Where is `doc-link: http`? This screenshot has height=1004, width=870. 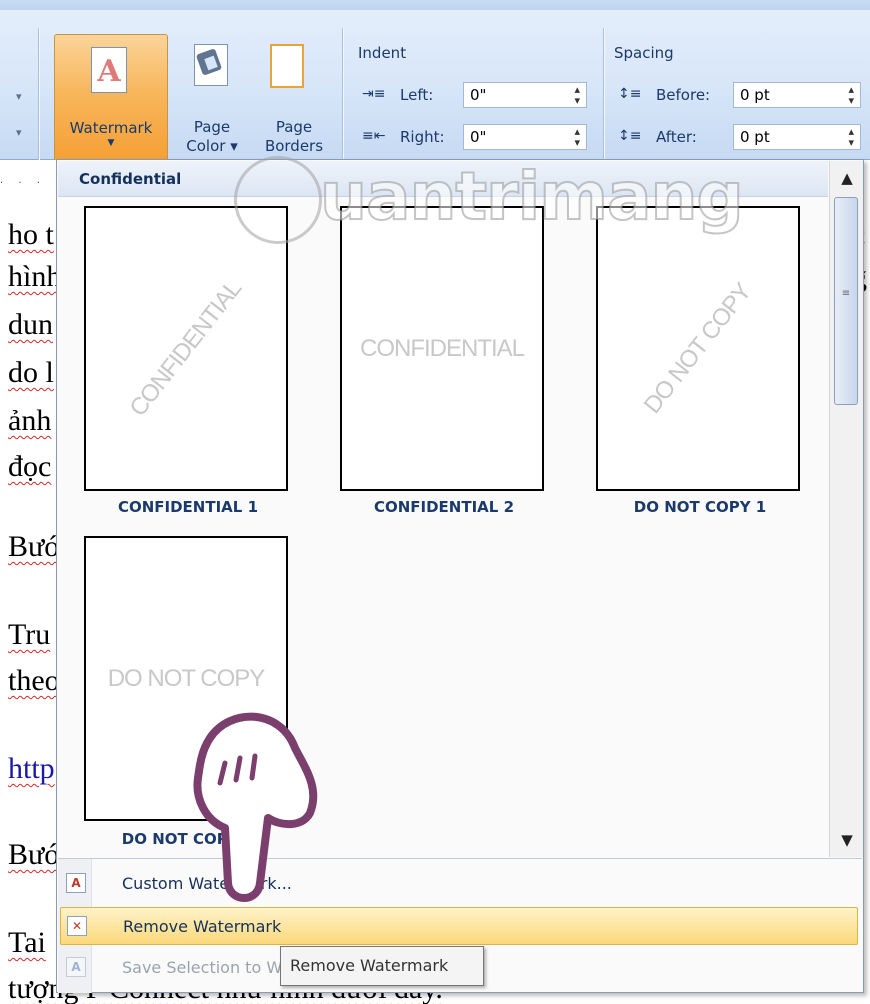
doc-link: http is located at coordinates (31, 769).